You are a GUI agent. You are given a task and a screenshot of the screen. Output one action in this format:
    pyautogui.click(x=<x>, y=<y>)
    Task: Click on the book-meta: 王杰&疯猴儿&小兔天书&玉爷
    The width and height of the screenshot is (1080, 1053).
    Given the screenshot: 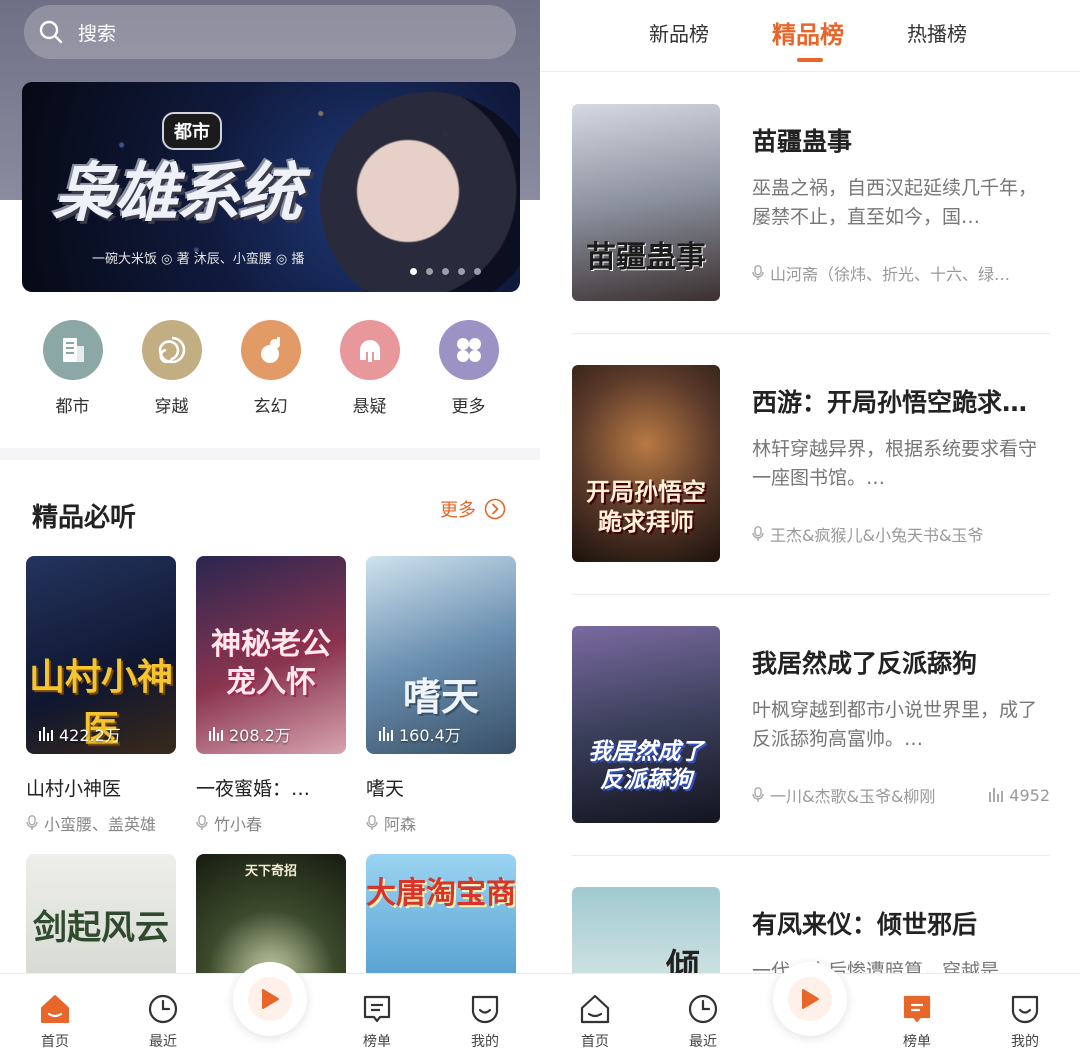 What is the action you would take?
    pyautogui.click(x=901, y=534)
    